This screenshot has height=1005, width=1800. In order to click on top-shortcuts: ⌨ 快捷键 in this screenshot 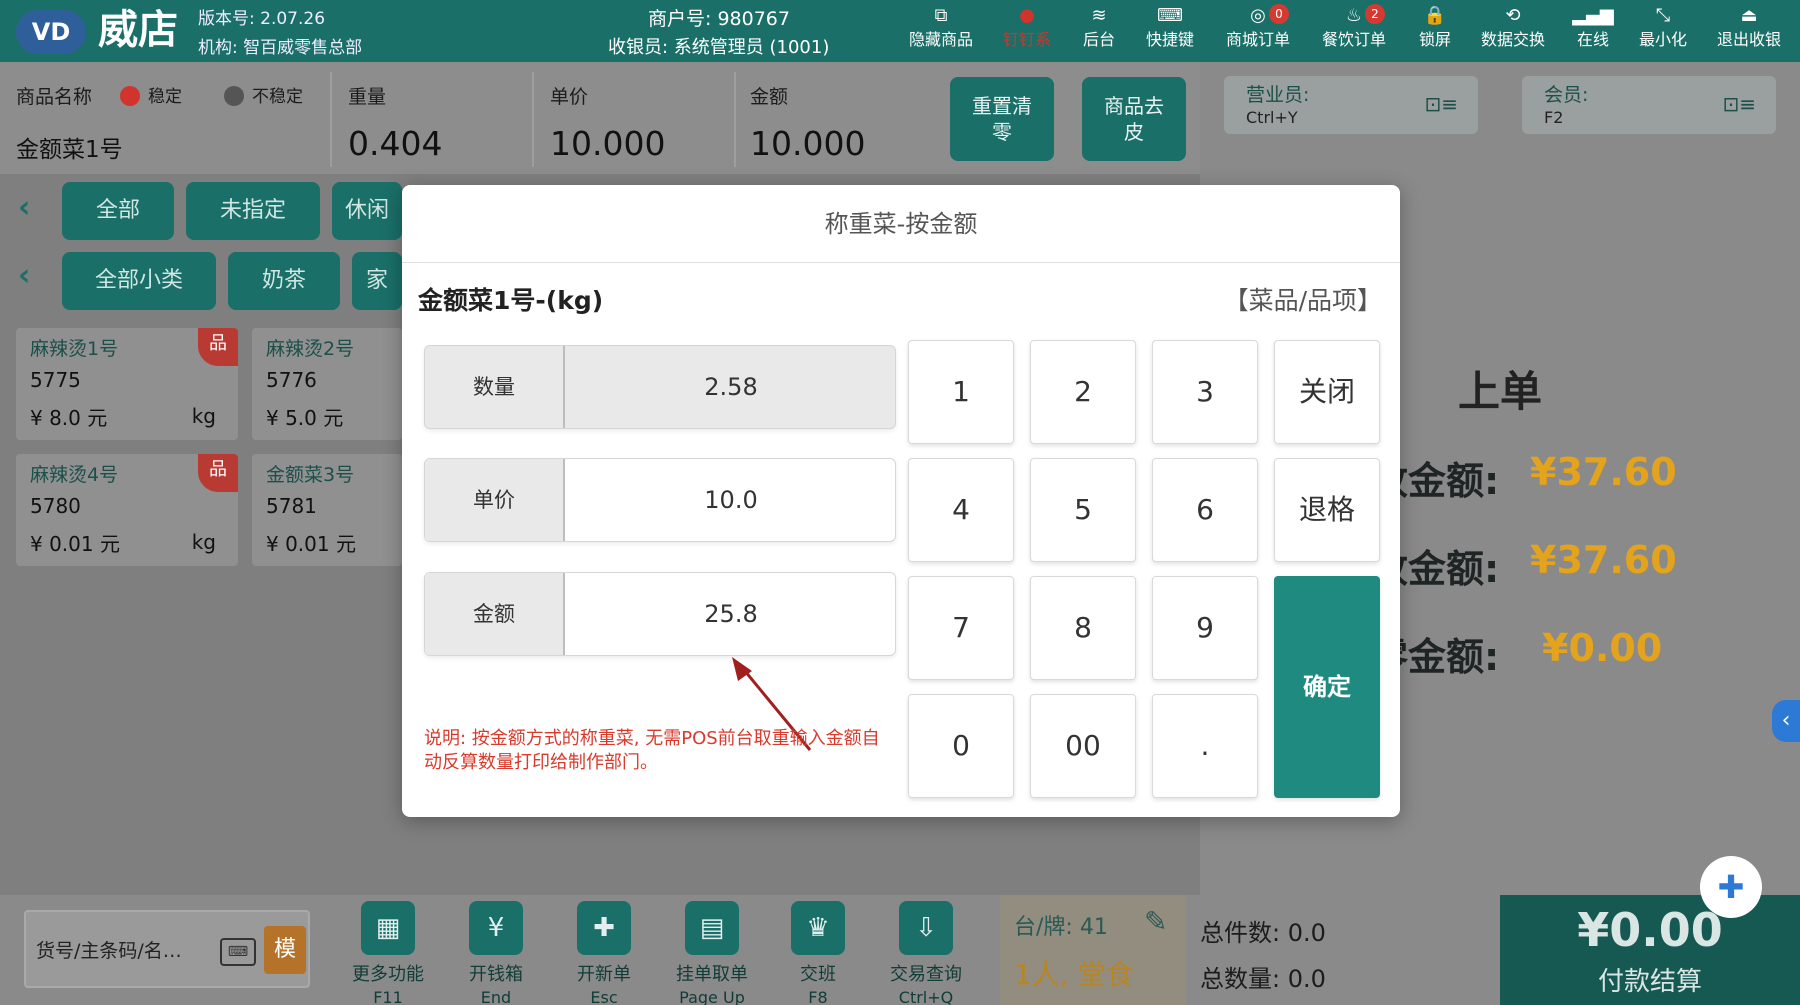, I will do `click(1170, 28)`.